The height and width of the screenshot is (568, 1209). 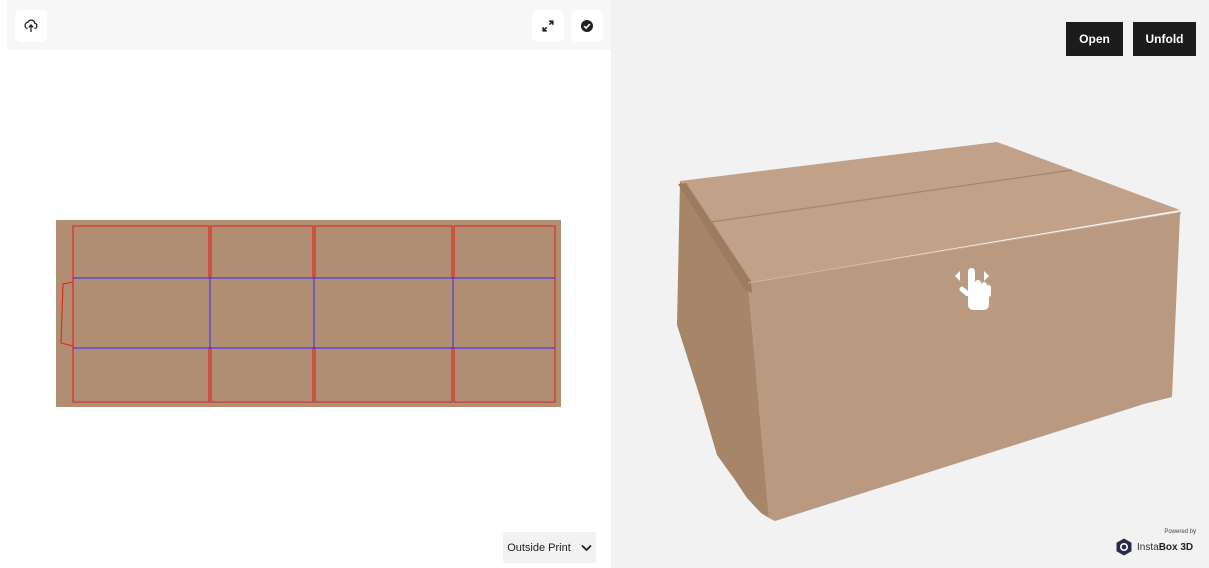 What do you see at coordinates (539, 547) in the screenshot?
I see `print-side-value: Outside Print` at bounding box center [539, 547].